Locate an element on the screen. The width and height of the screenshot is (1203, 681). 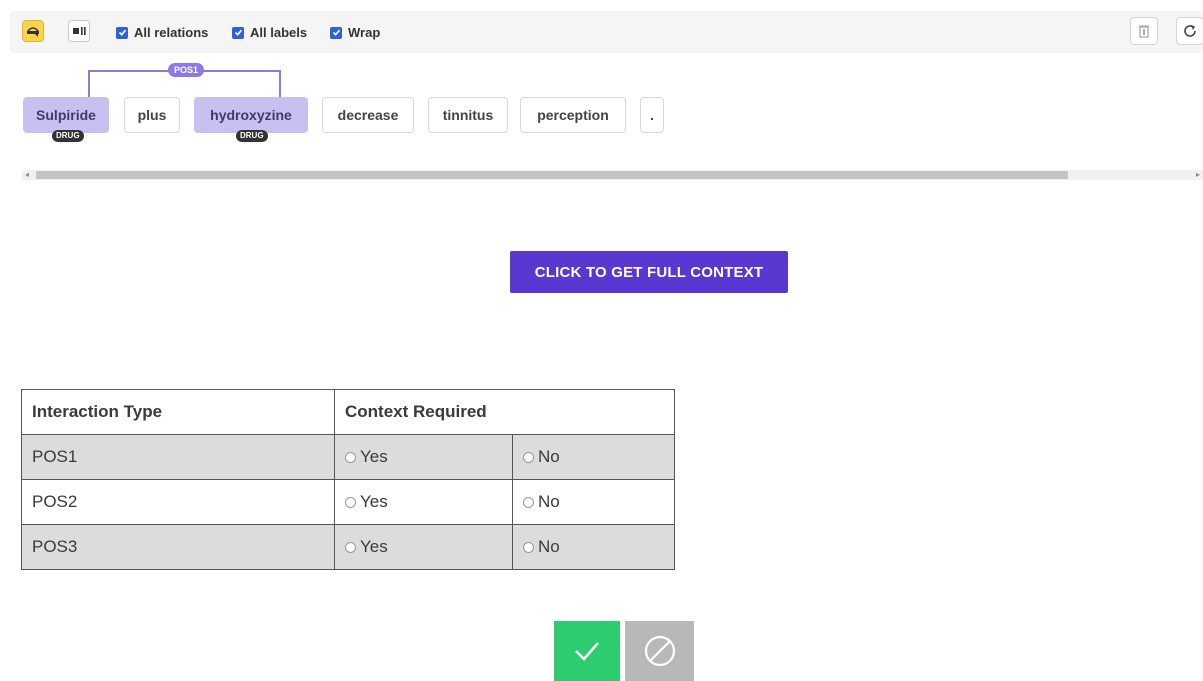
refresh-button is located at coordinates (1189, 31).